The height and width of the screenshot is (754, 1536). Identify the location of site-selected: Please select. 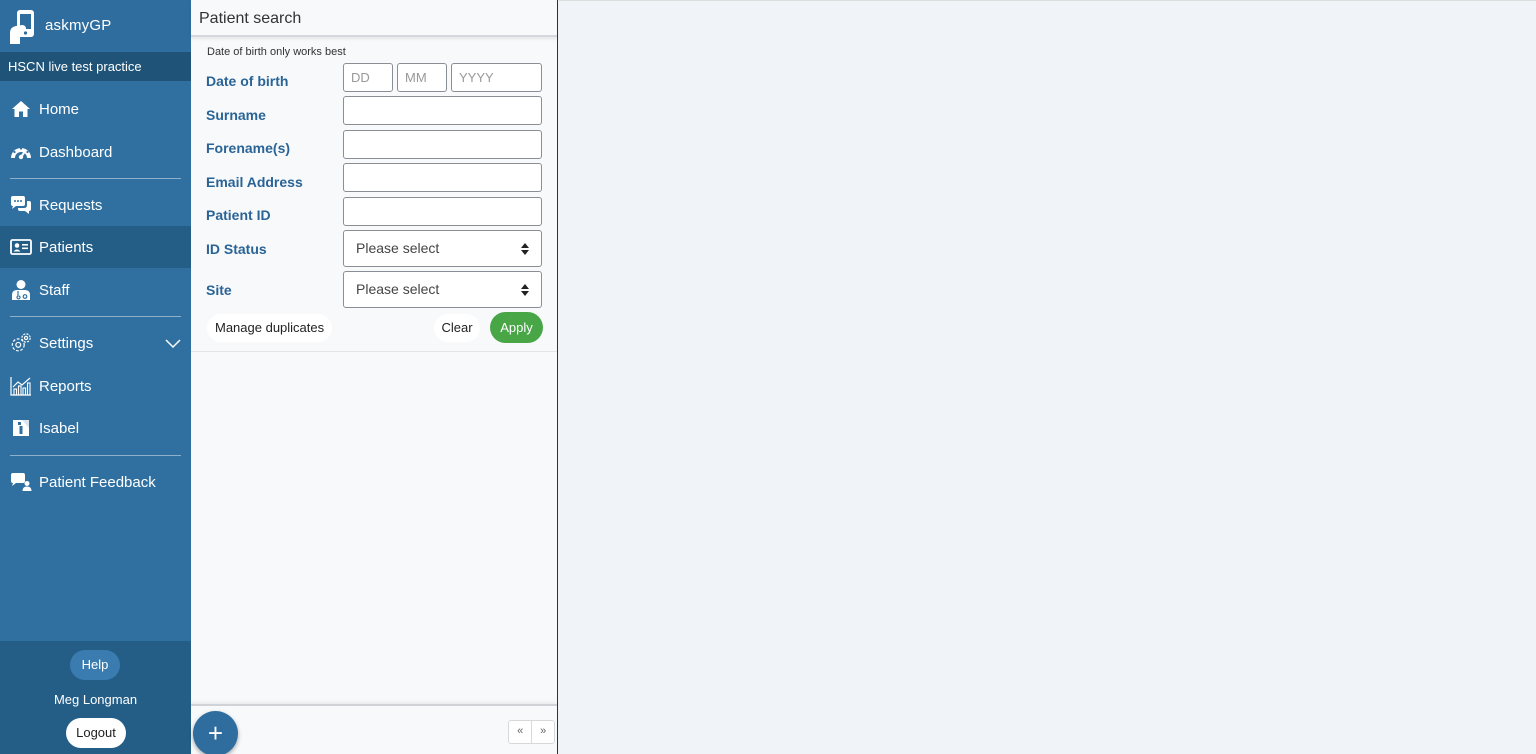
(398, 289).